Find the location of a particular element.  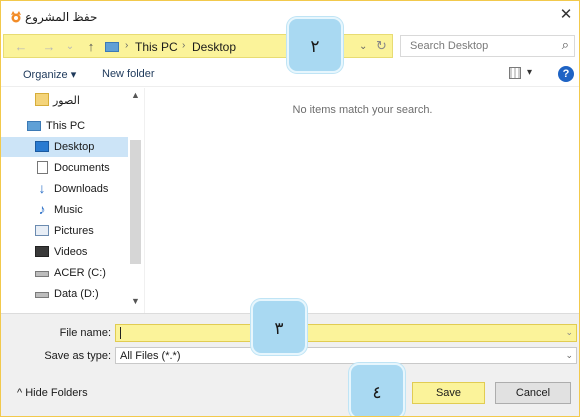

new-folder-button: New folder is located at coordinates (128, 74).